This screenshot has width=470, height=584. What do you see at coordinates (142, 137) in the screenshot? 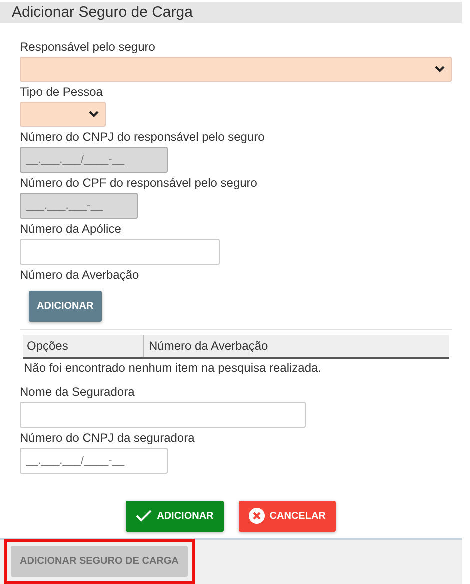
I see `field-label: Número do CNPJ do responsável pelo seguro` at bounding box center [142, 137].